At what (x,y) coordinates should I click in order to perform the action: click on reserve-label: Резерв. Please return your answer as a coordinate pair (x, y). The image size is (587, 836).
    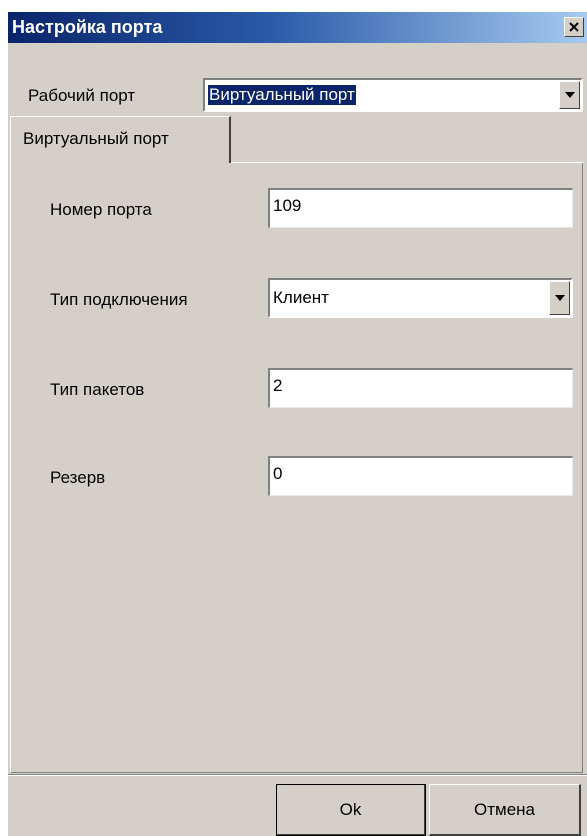
    Looking at the image, I should click on (78, 477).